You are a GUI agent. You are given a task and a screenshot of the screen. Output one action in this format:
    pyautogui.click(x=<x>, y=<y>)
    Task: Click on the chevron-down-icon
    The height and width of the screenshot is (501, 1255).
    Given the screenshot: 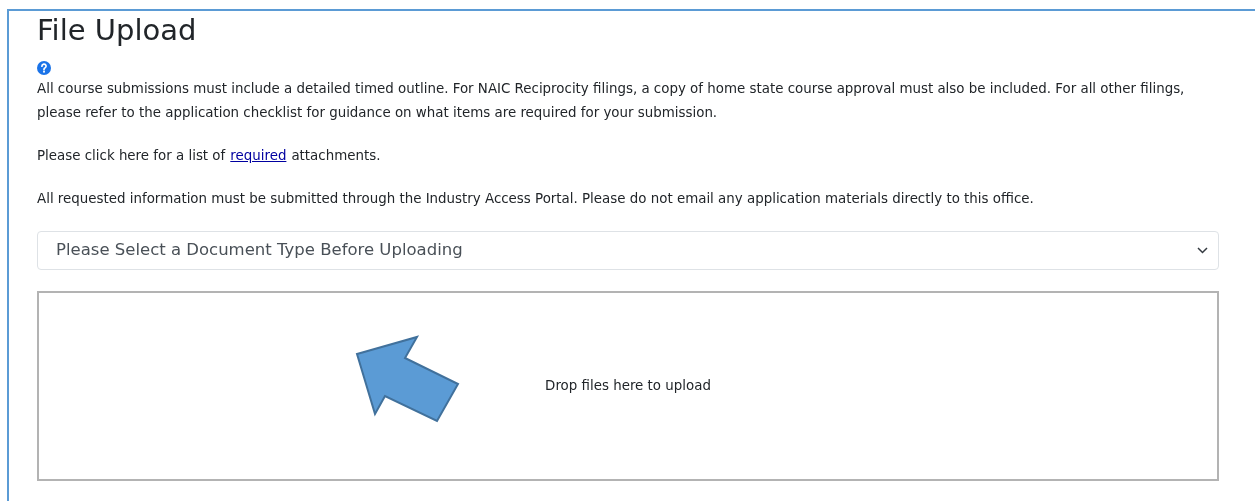 What is the action you would take?
    pyautogui.click(x=1202, y=250)
    